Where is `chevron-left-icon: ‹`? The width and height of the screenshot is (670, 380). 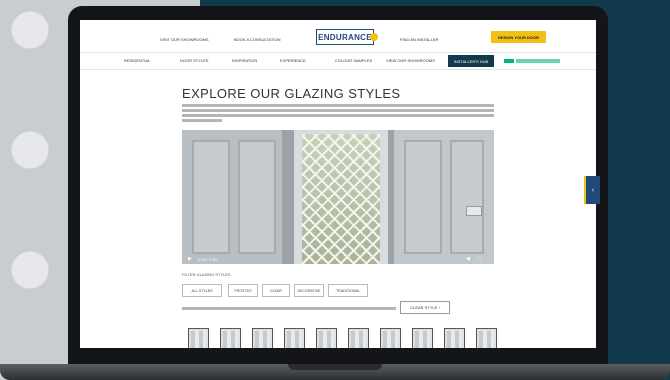 chevron-left-icon: ‹ is located at coordinates (592, 190).